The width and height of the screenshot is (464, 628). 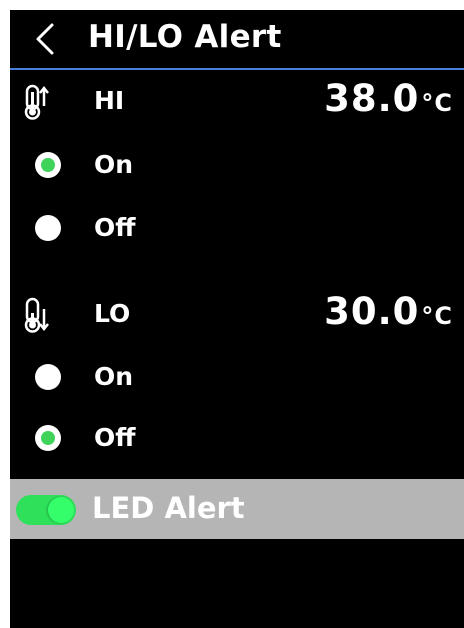 I want to click on lo-off-label: Off, so click(x=115, y=437).